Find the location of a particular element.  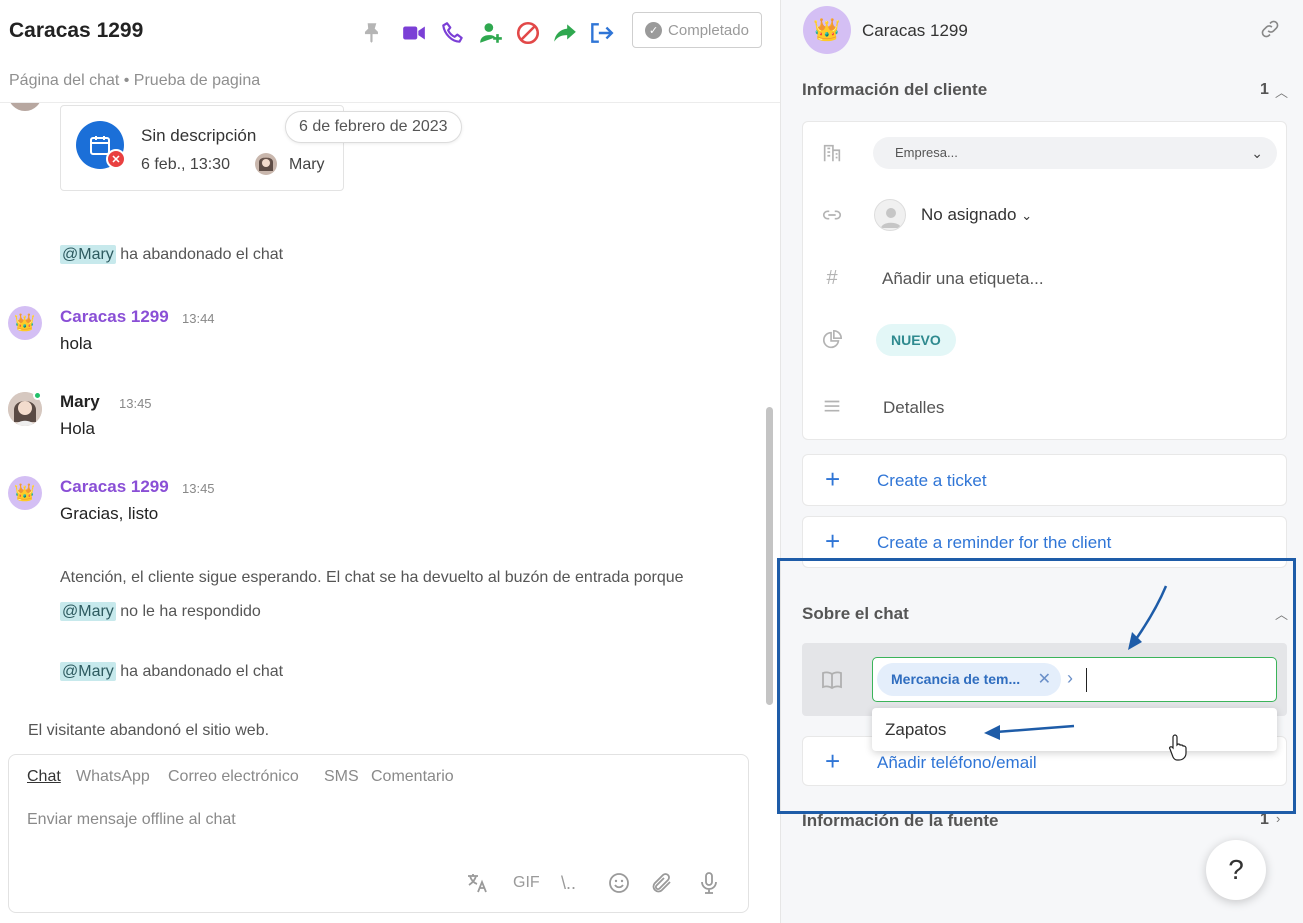

status-badge: NUEVO is located at coordinates (916, 340).